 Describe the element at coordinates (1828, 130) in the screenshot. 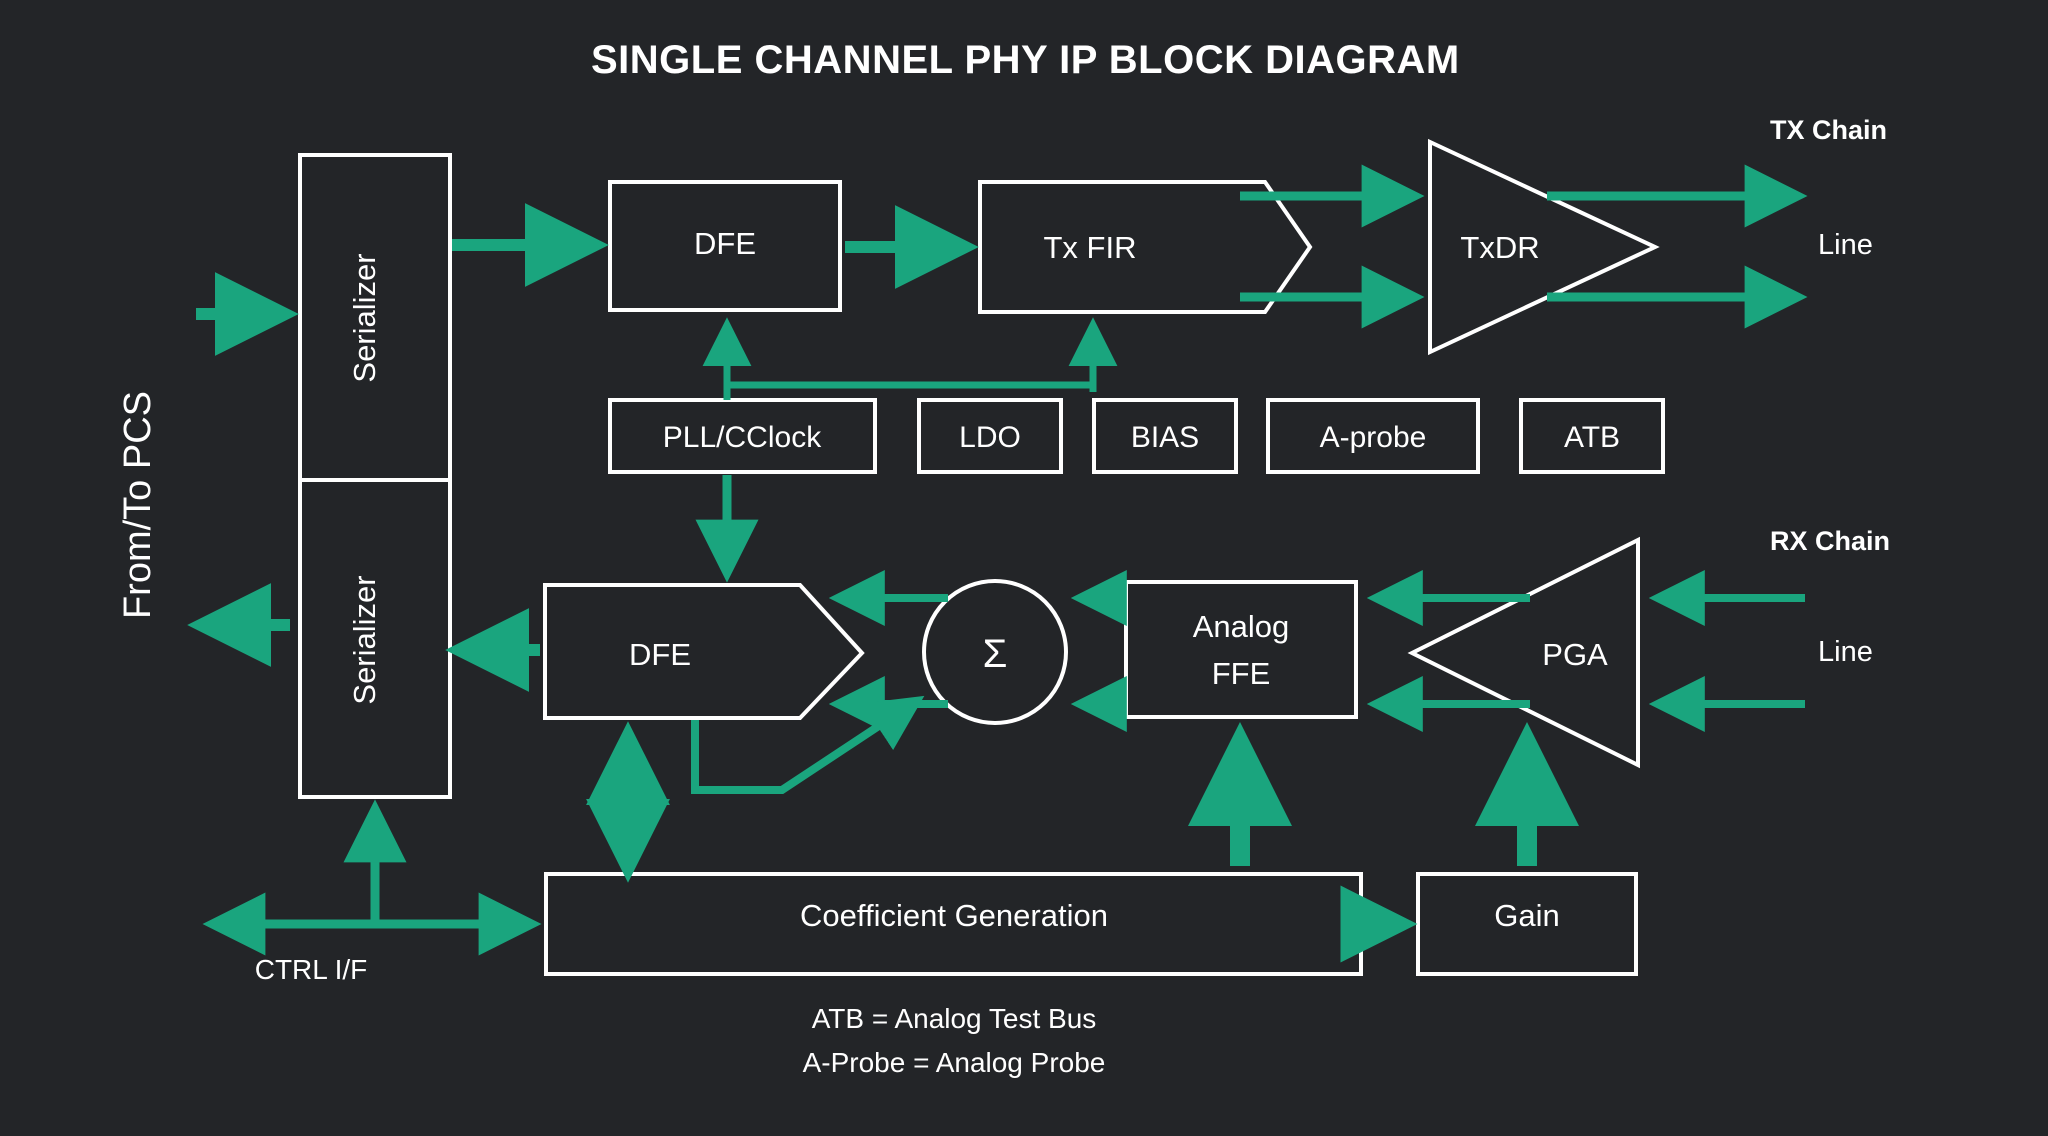

I see `tx-chain-label: TX Chain` at that location.